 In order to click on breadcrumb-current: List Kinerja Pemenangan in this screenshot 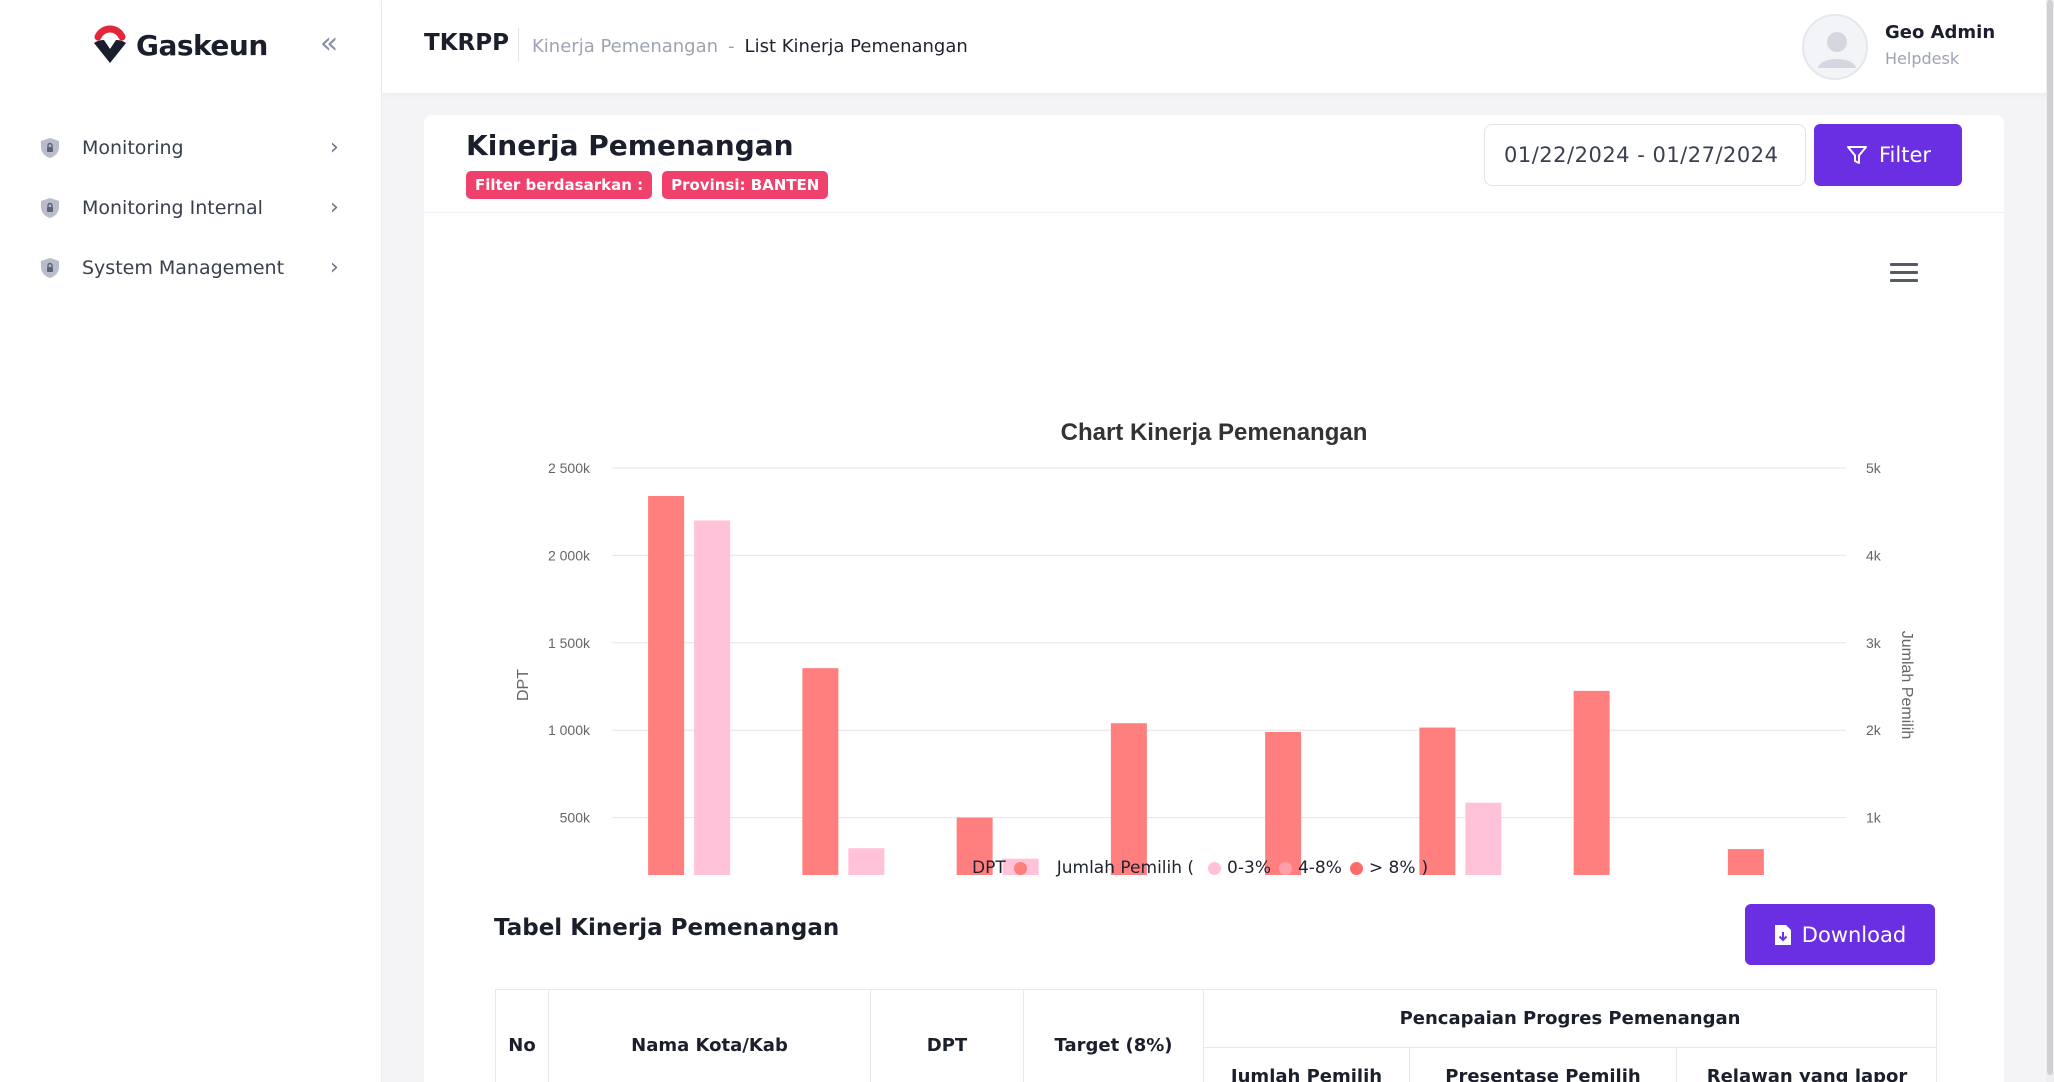, I will do `click(856, 46)`.